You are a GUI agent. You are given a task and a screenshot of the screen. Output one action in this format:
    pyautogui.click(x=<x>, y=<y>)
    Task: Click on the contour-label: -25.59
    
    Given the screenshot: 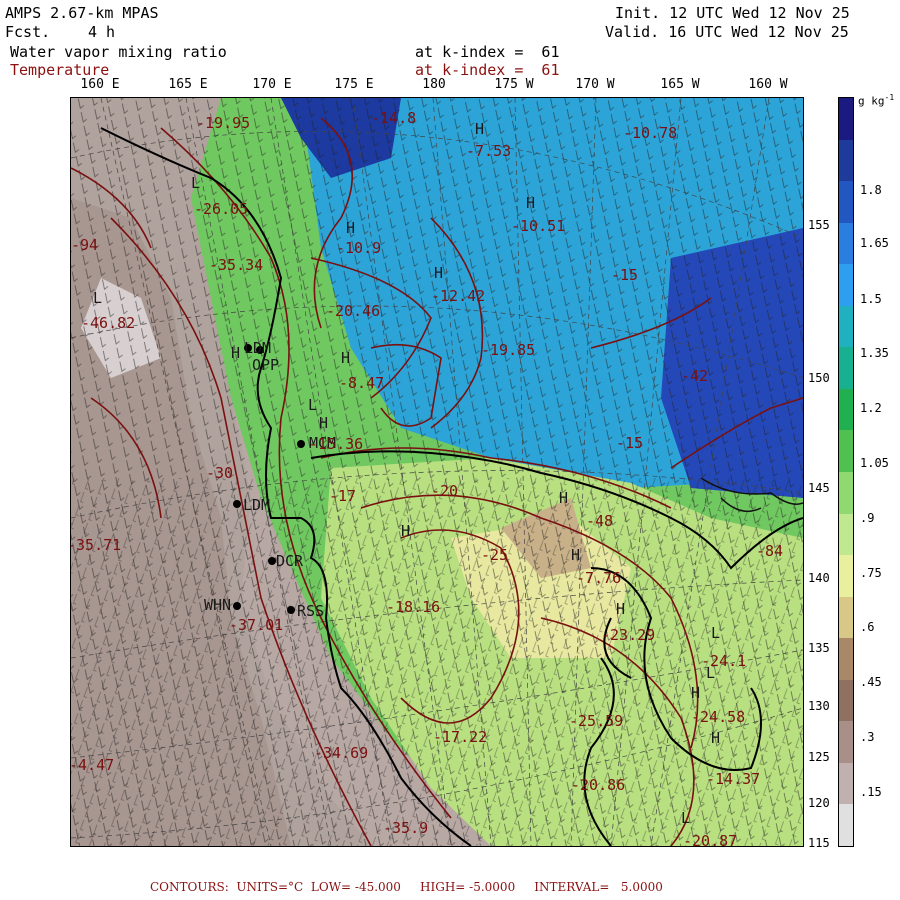 What is the action you would take?
    pyautogui.click(x=596, y=721)
    